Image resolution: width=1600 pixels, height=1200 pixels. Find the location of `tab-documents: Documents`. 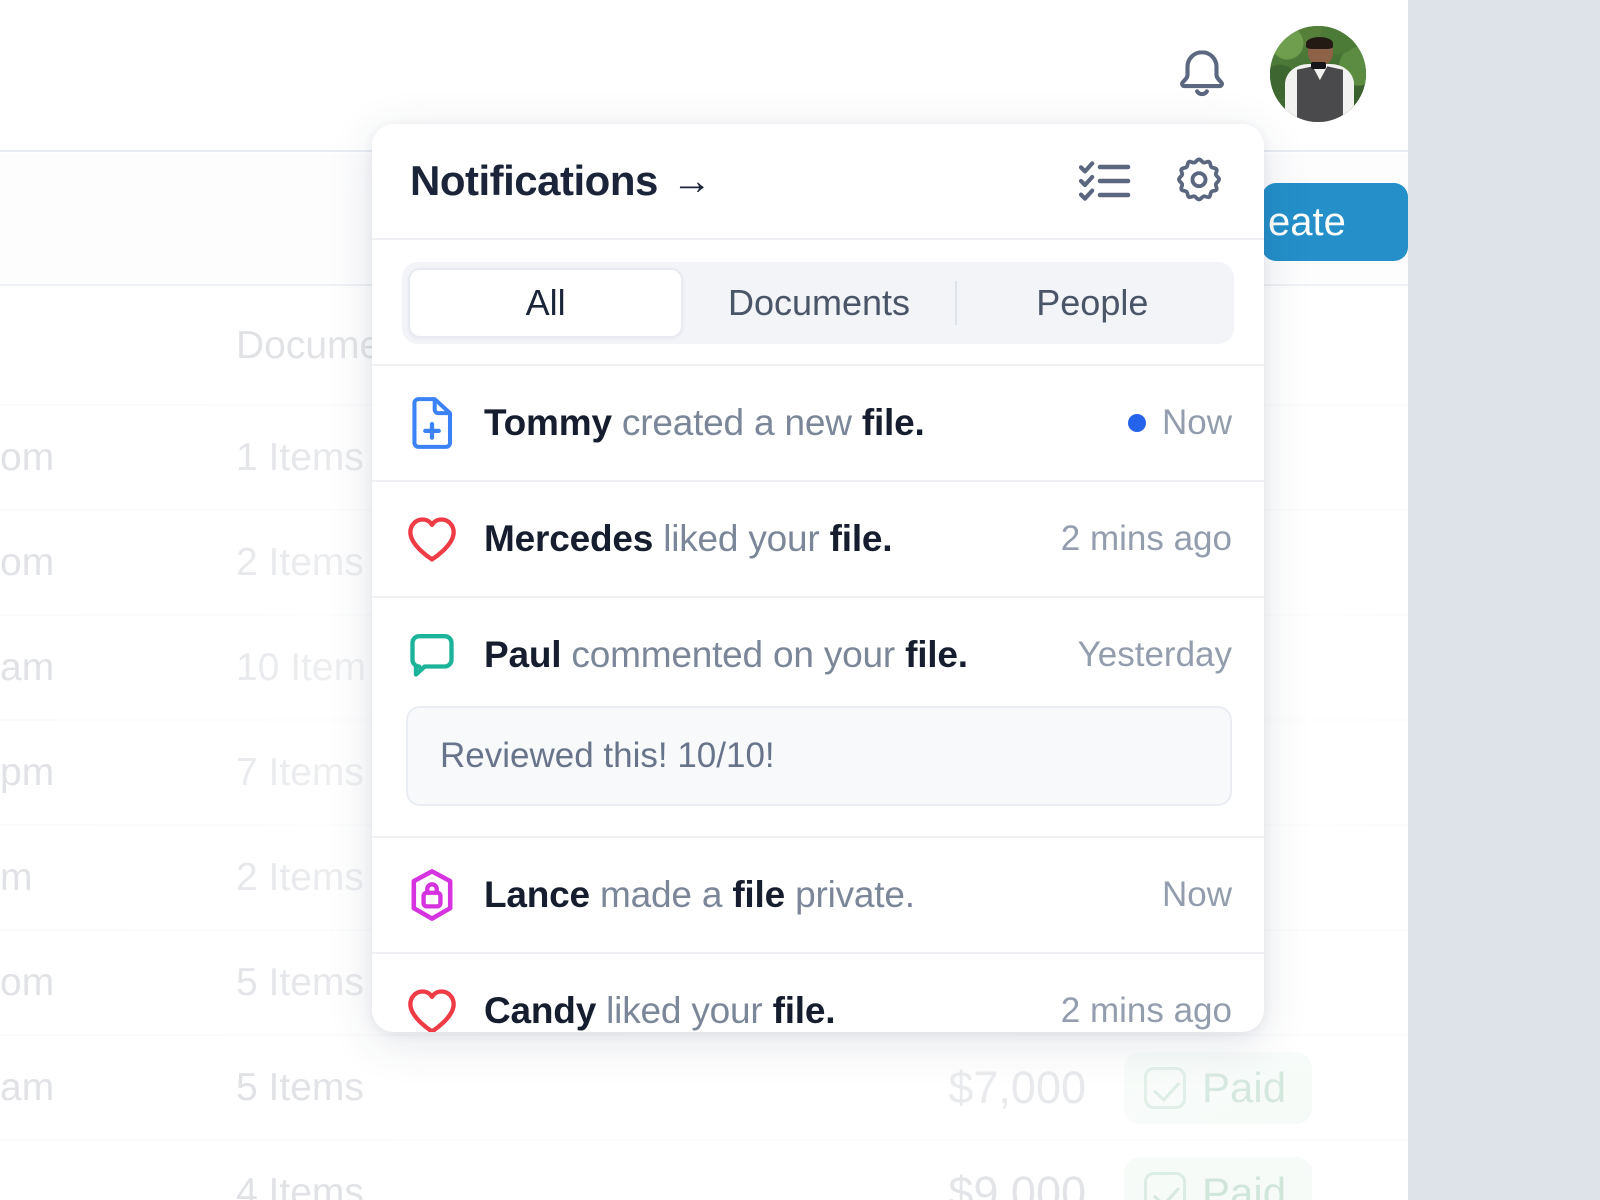

tab-documents: Documents is located at coordinates (818, 303).